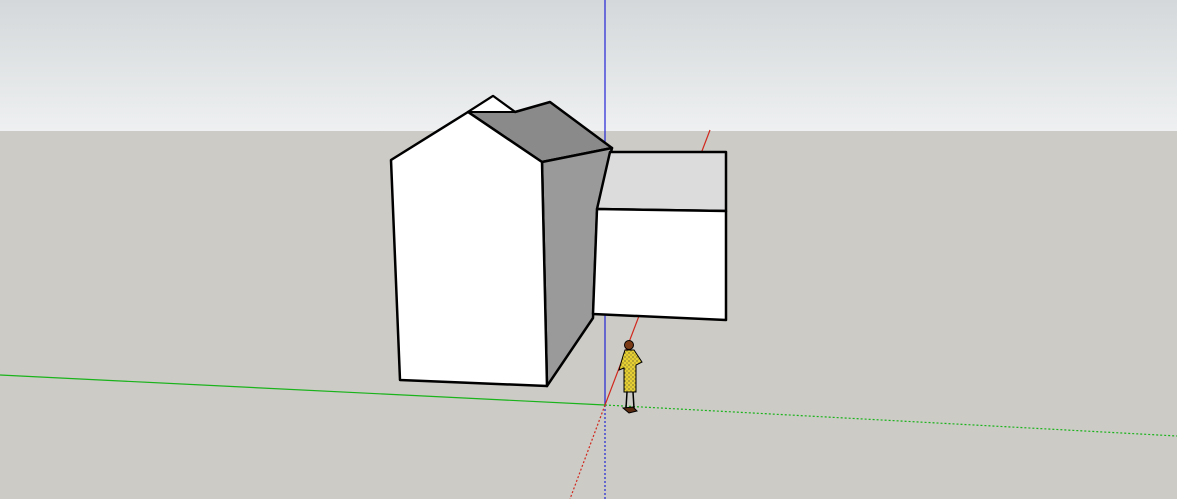 This screenshot has width=1177, height=499. I want to click on person-head, so click(629, 345).